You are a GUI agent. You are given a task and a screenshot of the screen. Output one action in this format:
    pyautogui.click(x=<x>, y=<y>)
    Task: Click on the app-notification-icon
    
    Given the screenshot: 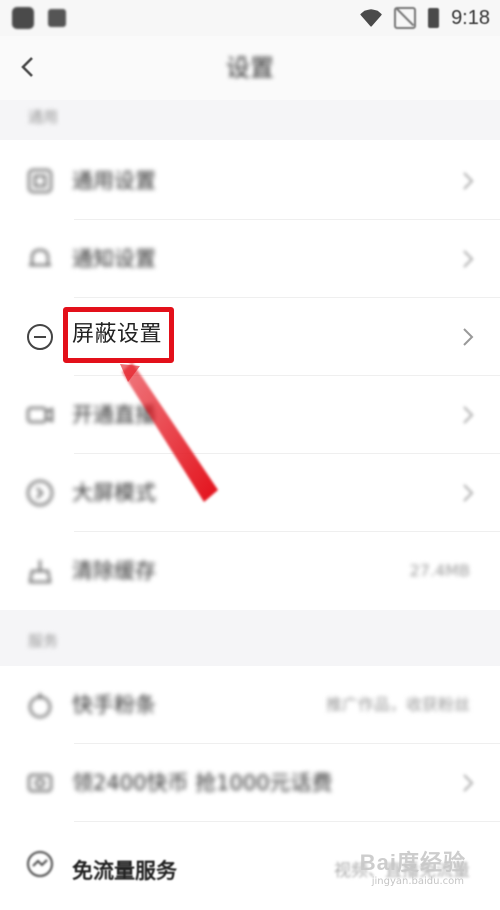 What is the action you would take?
    pyautogui.click(x=23, y=18)
    